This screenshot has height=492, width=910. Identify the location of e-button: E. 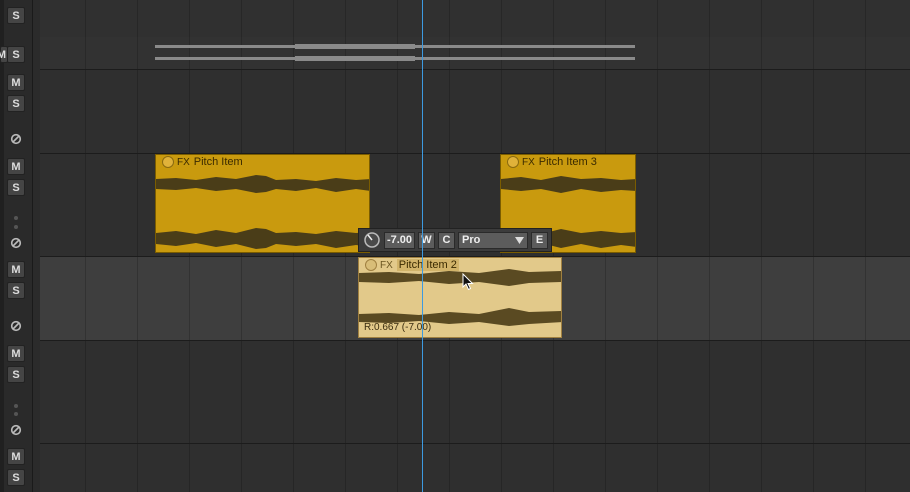
(539, 240).